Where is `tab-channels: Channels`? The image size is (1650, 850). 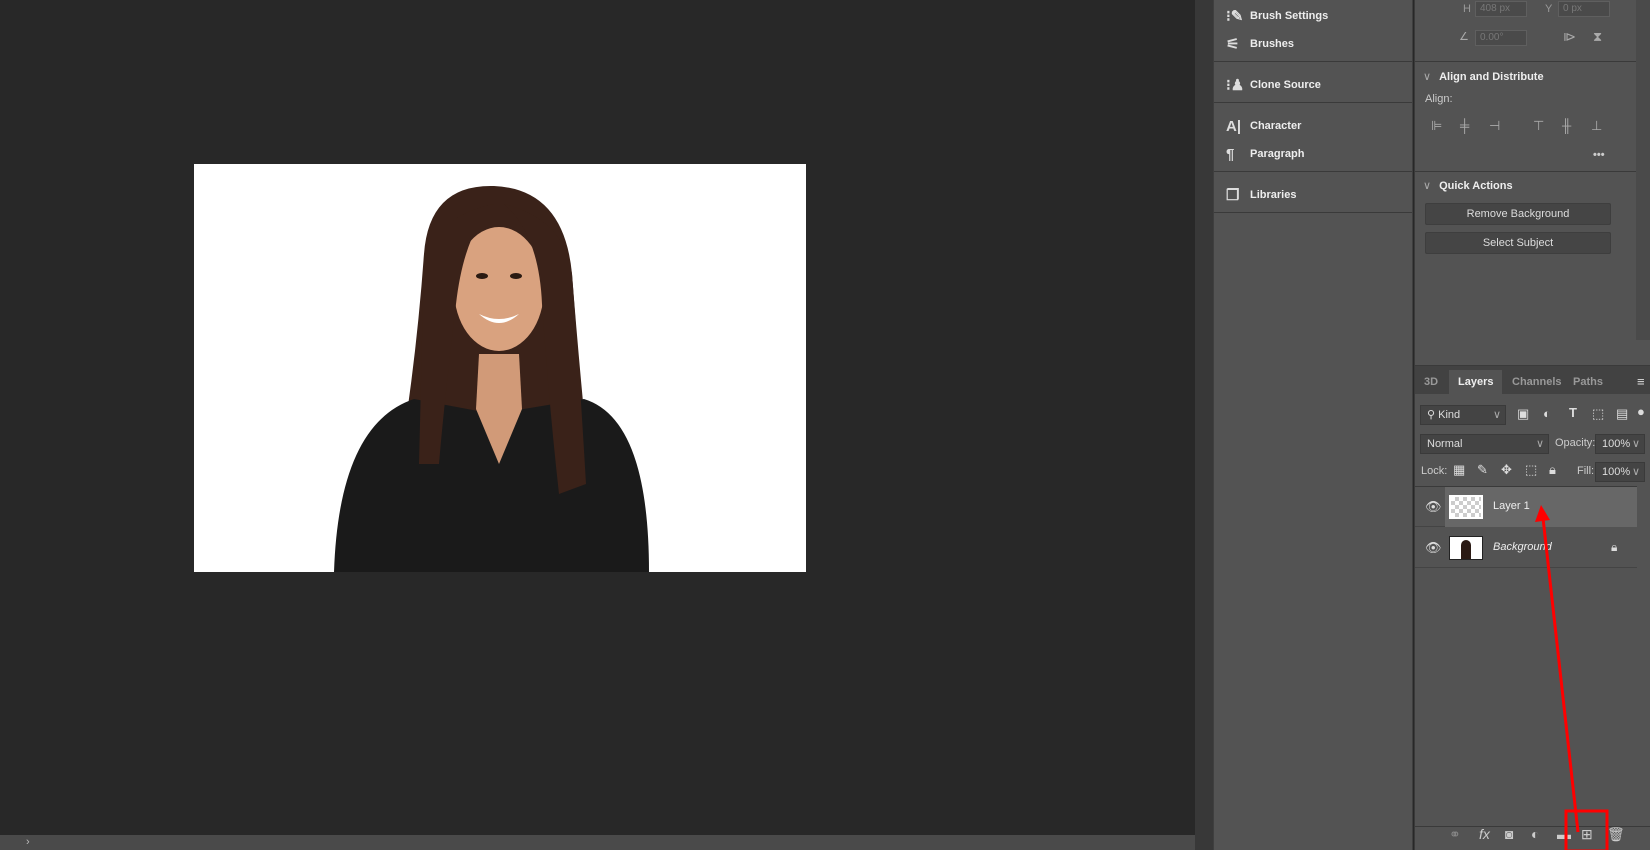
tab-channels: Channels is located at coordinates (1537, 382).